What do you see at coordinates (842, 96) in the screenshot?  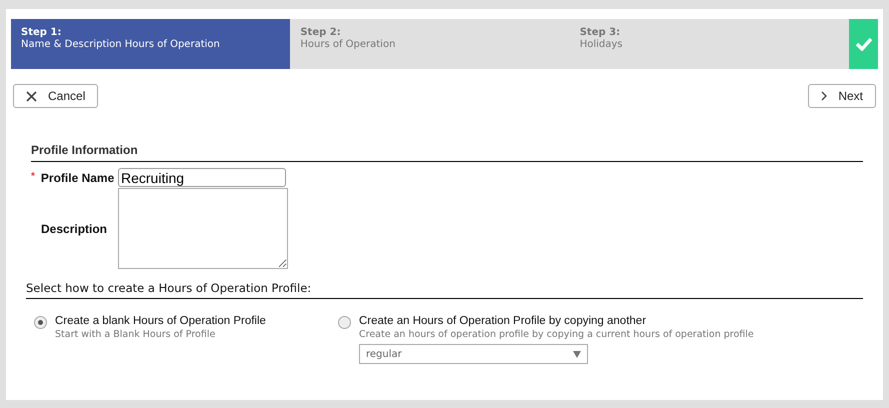 I see `next-button: Next` at bounding box center [842, 96].